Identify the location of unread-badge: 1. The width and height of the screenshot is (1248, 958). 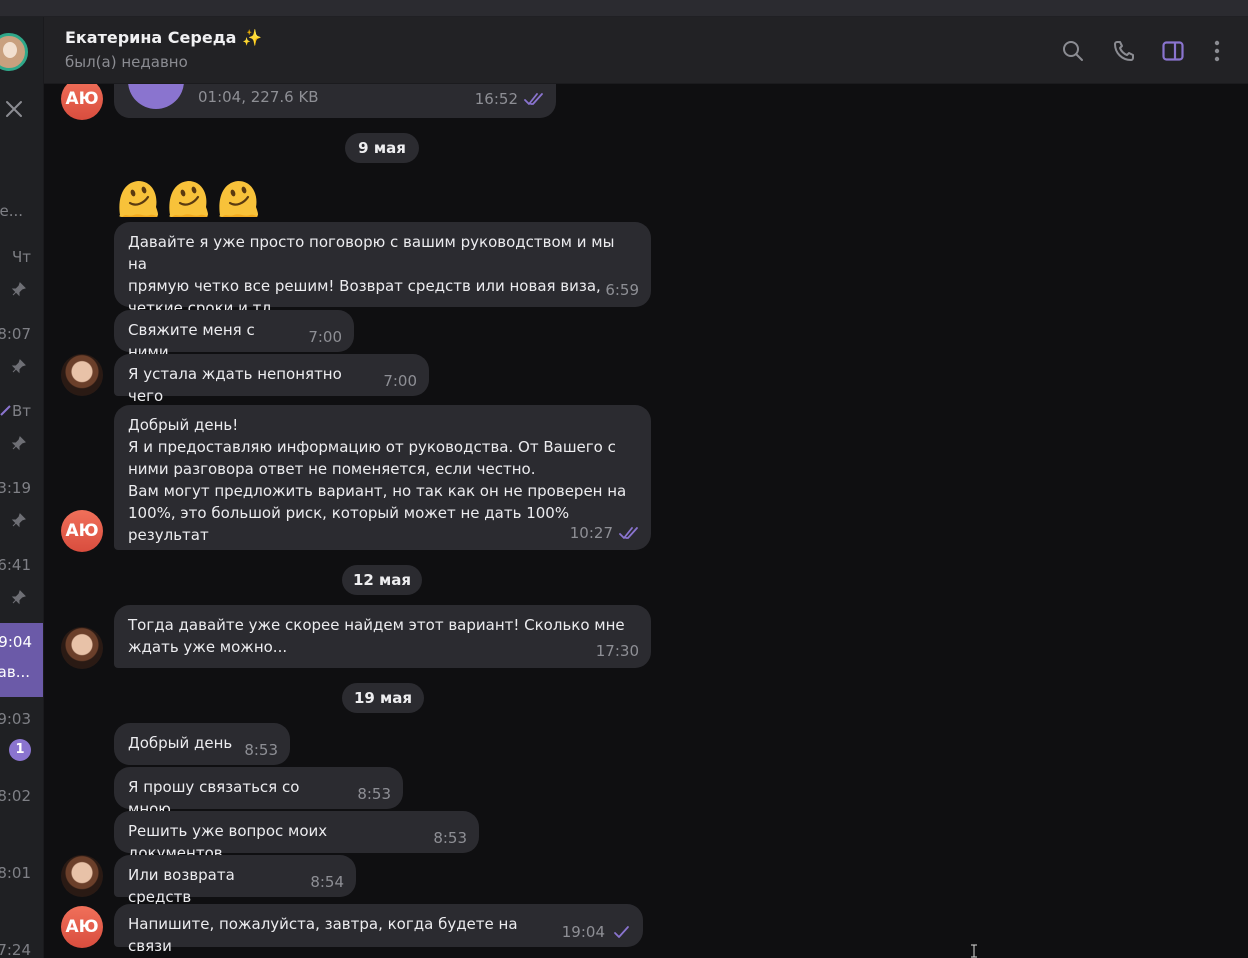
(20, 750).